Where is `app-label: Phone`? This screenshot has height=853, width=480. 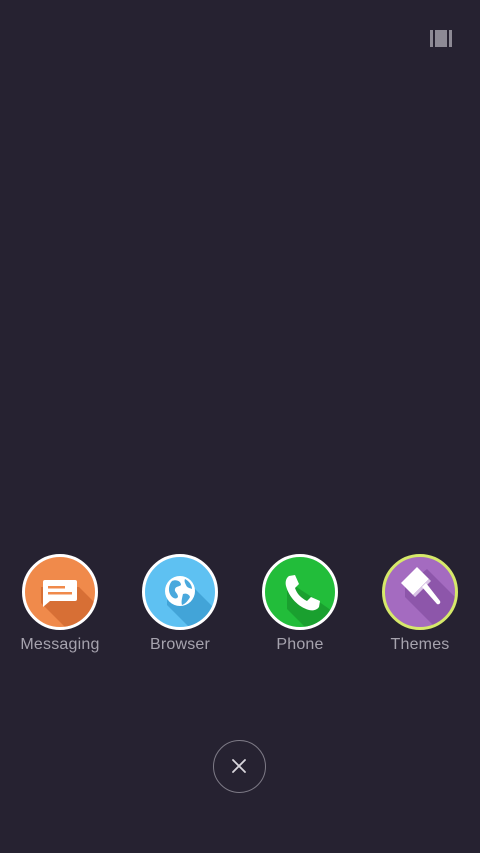 app-label: Phone is located at coordinates (300, 644).